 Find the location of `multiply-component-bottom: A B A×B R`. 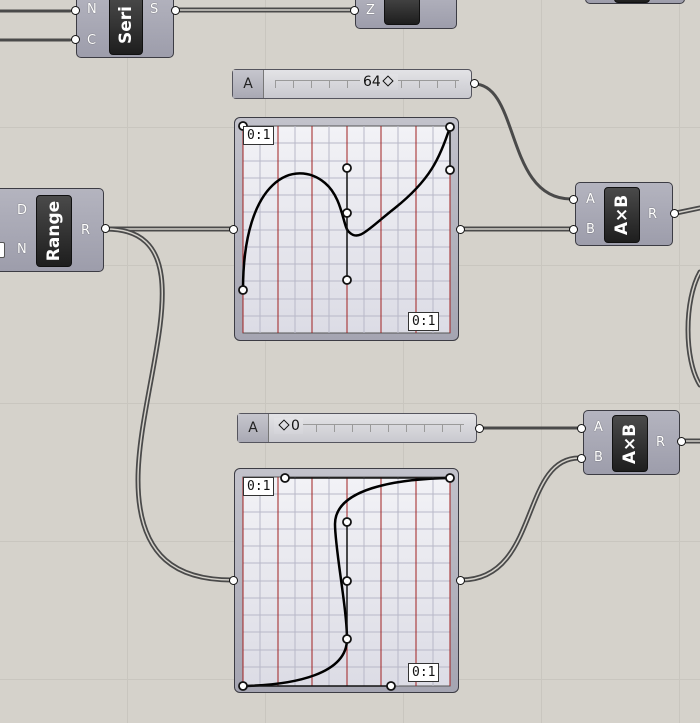

multiply-component-bottom: A B A×B R is located at coordinates (631, 442).